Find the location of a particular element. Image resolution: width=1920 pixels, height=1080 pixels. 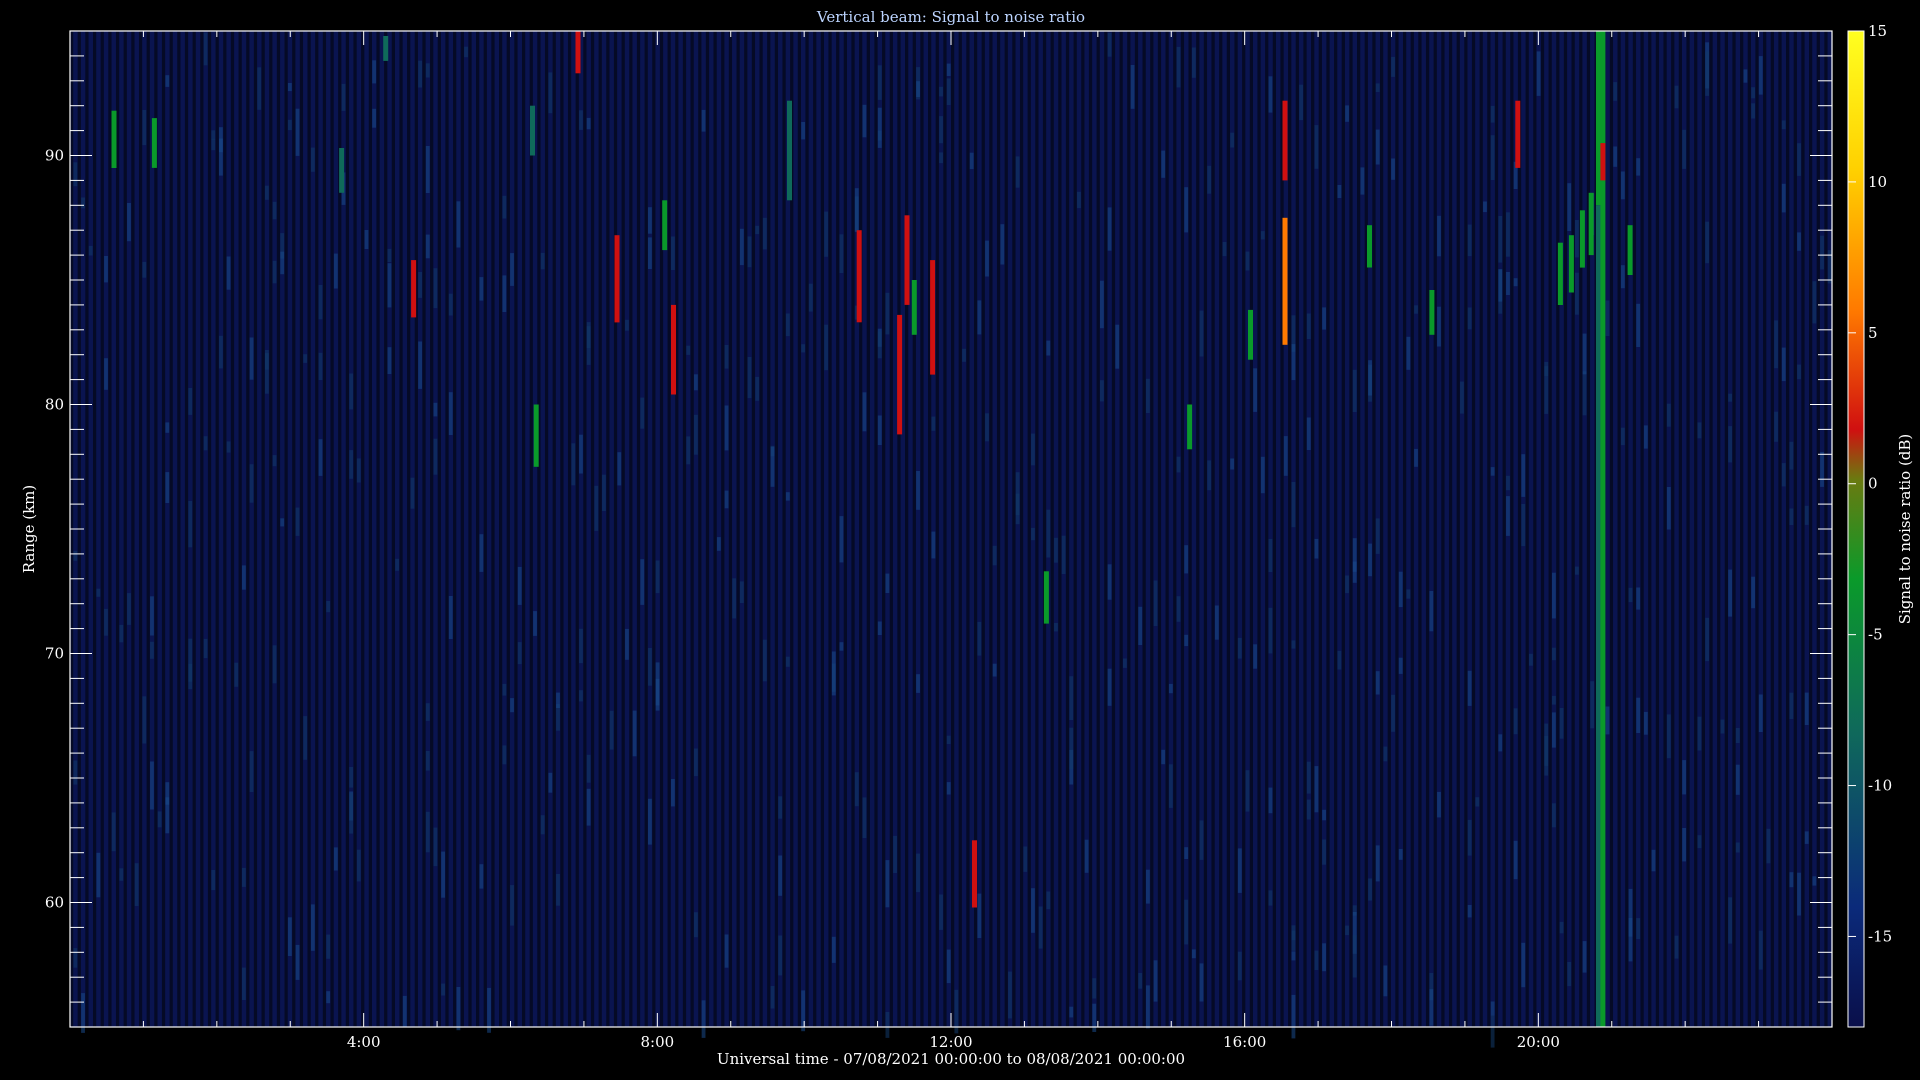

y-axis-label: Range (km) is located at coordinates (29, 529).